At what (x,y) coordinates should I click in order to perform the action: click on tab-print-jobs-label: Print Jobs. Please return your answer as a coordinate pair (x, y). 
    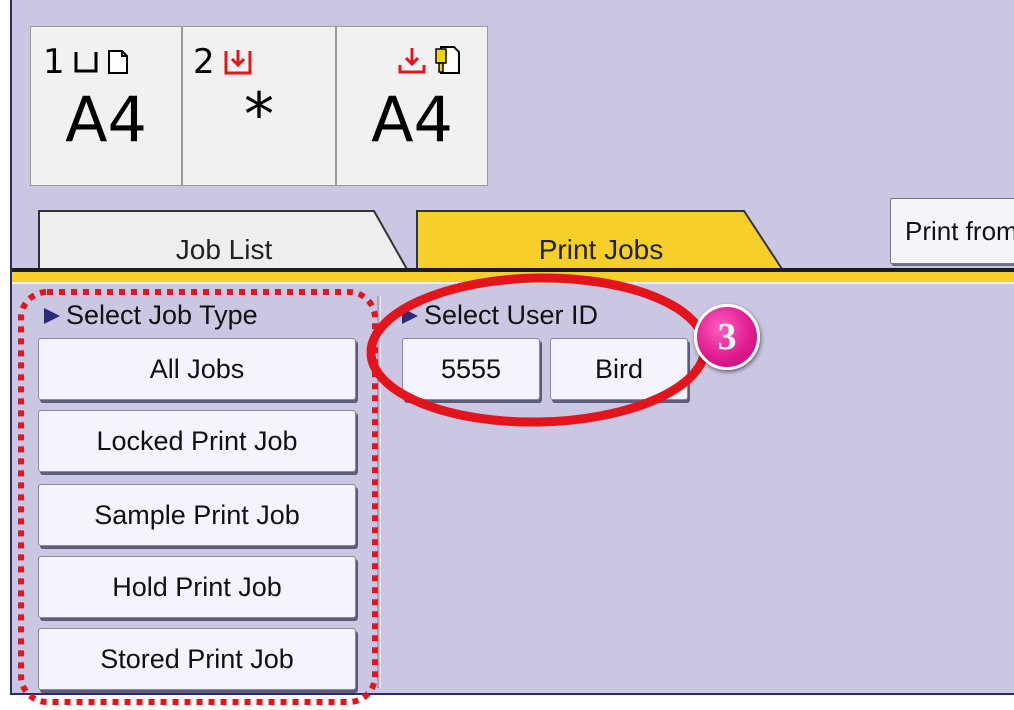
    Looking at the image, I should click on (601, 249).